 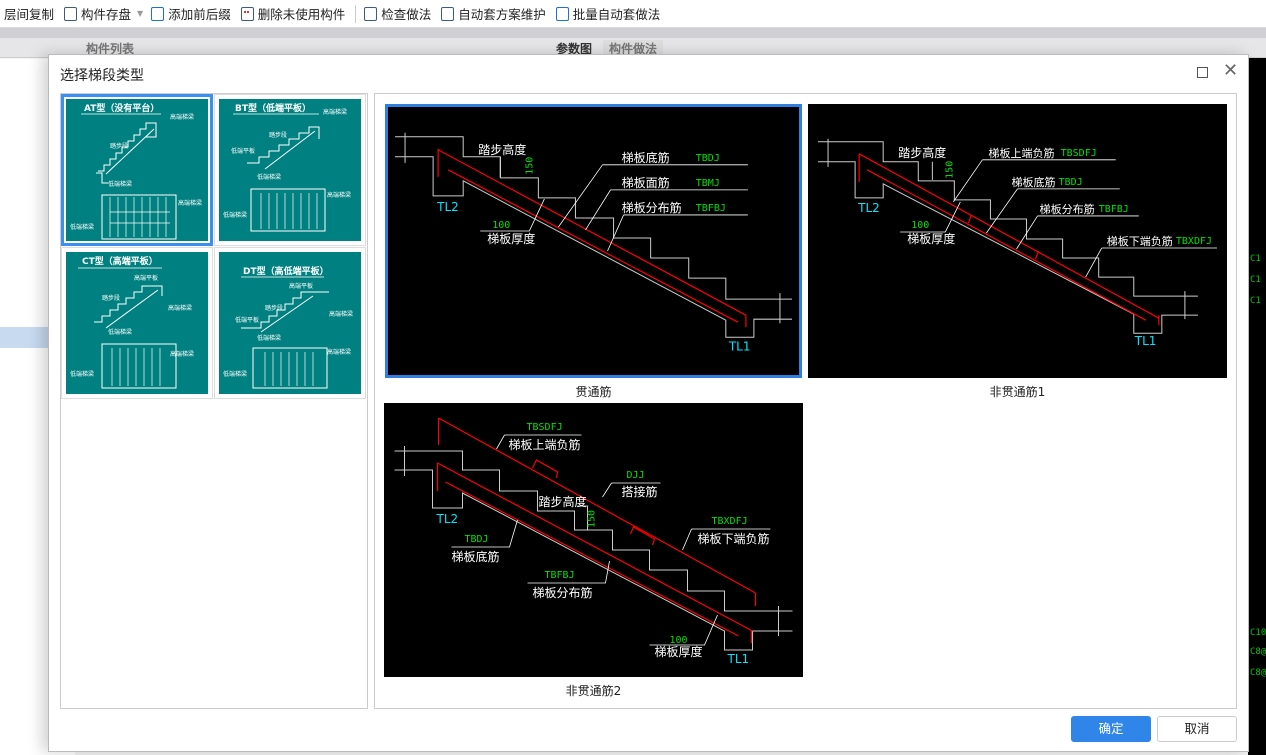 I want to click on ok-button: 确定, so click(x=1111, y=729).